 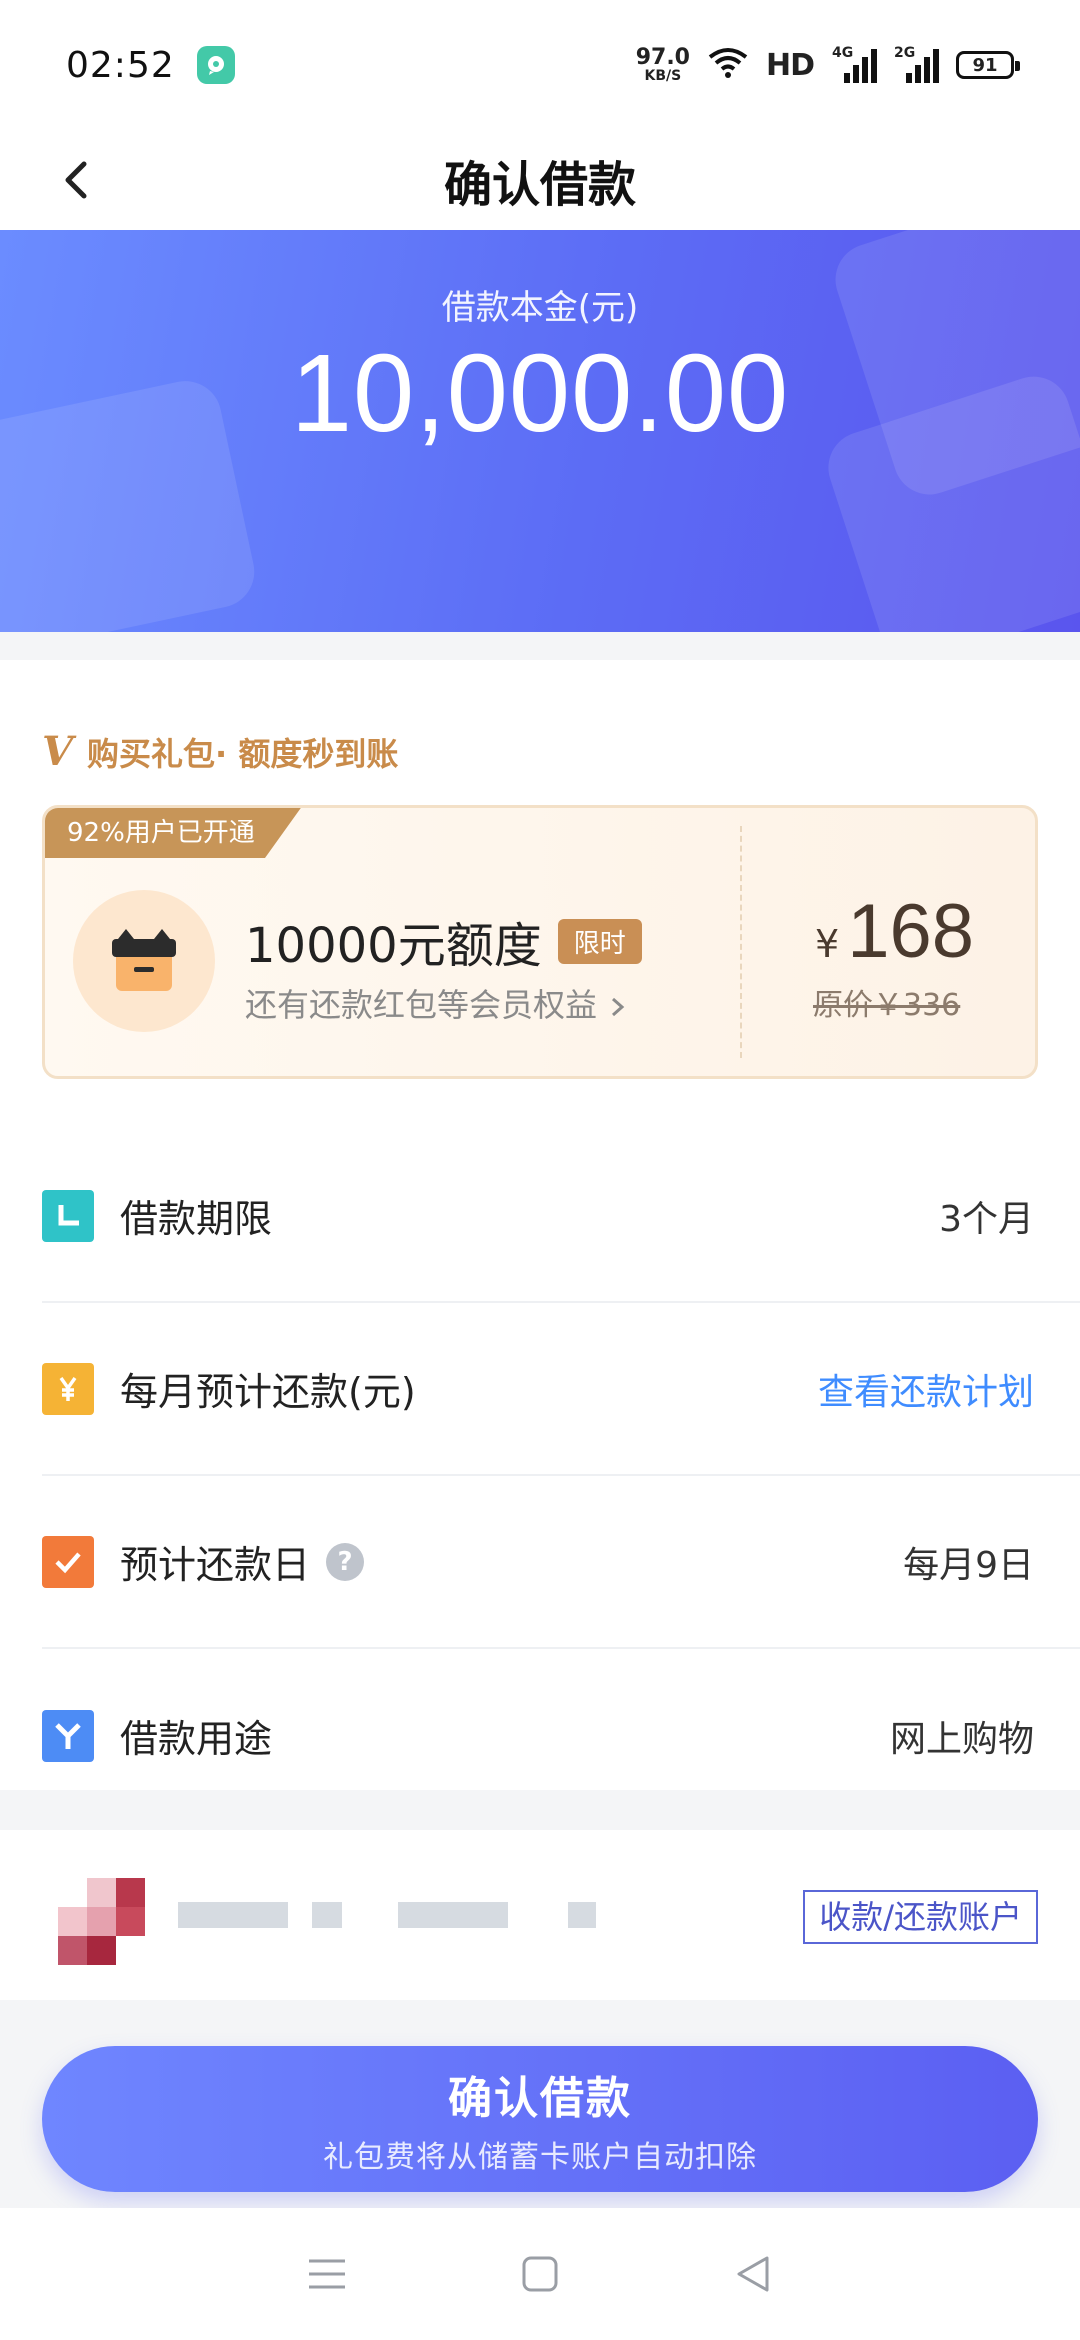 I want to click on back-button, so click(x=78, y=180).